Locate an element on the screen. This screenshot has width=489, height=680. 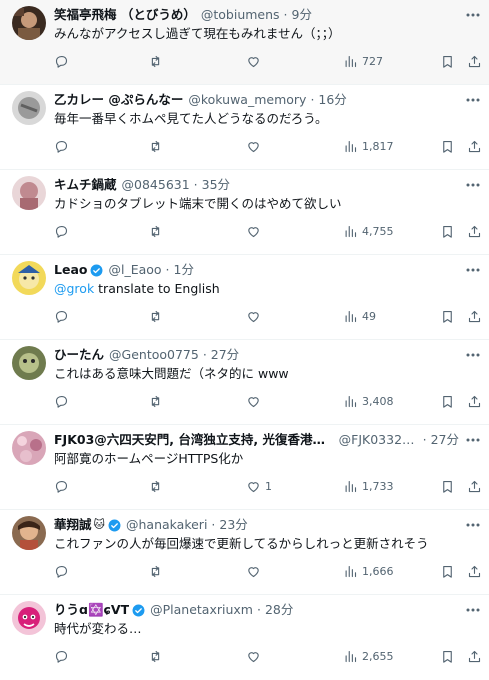
display-name: ひーたん is located at coordinates (79, 355).